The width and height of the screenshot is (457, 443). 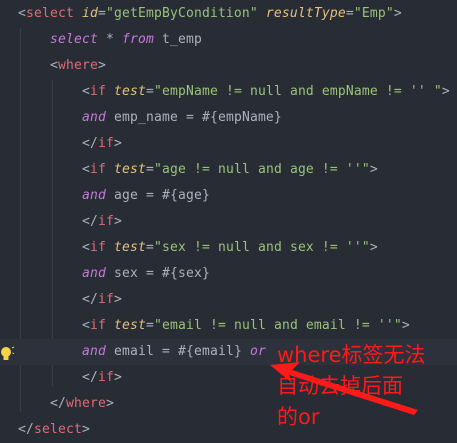 I want to click on annotation-note: where标签无法 自动去掉后面 的or, so click(x=367, y=386).